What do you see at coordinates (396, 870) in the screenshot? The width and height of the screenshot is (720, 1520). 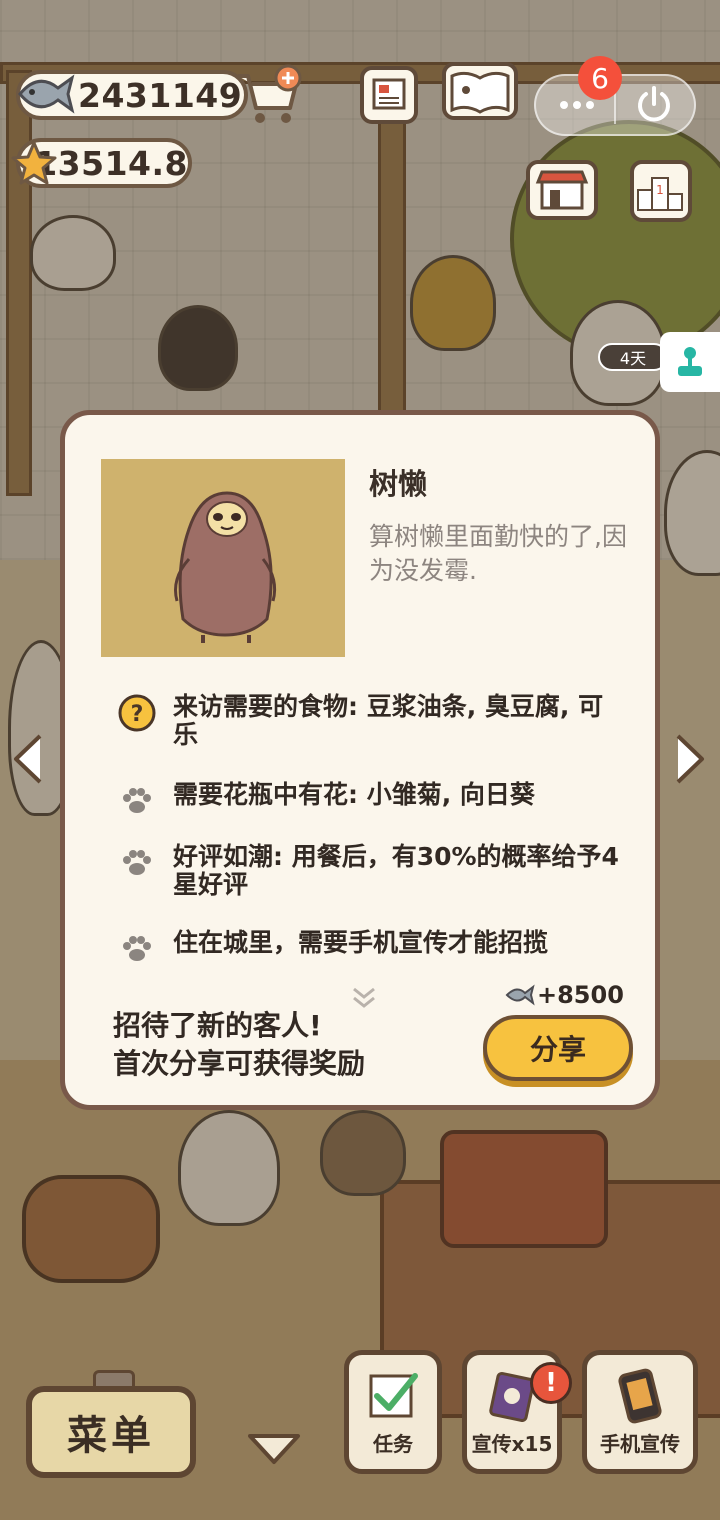 I see `requirement-text: 好评如潮: 用餐后，有30%的概率给予4星好评` at bounding box center [396, 870].